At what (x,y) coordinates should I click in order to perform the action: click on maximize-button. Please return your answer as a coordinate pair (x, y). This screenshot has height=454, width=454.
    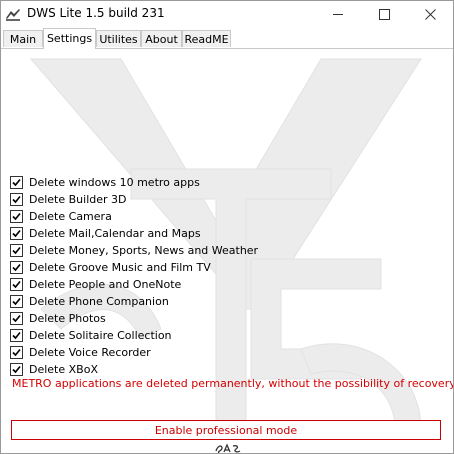
    Looking at the image, I should click on (384, 14).